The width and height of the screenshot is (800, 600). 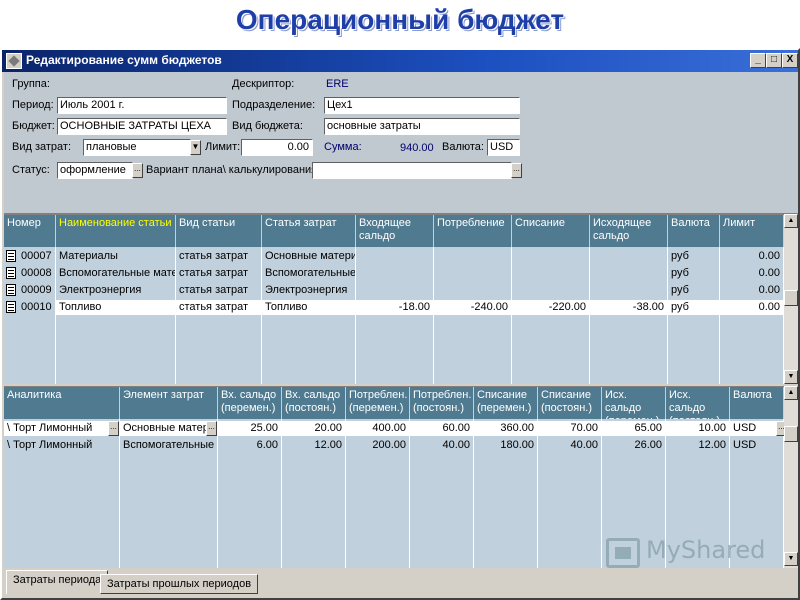 What do you see at coordinates (377, 428) in the screenshot?
I see `table-cell: 400.00` at bounding box center [377, 428].